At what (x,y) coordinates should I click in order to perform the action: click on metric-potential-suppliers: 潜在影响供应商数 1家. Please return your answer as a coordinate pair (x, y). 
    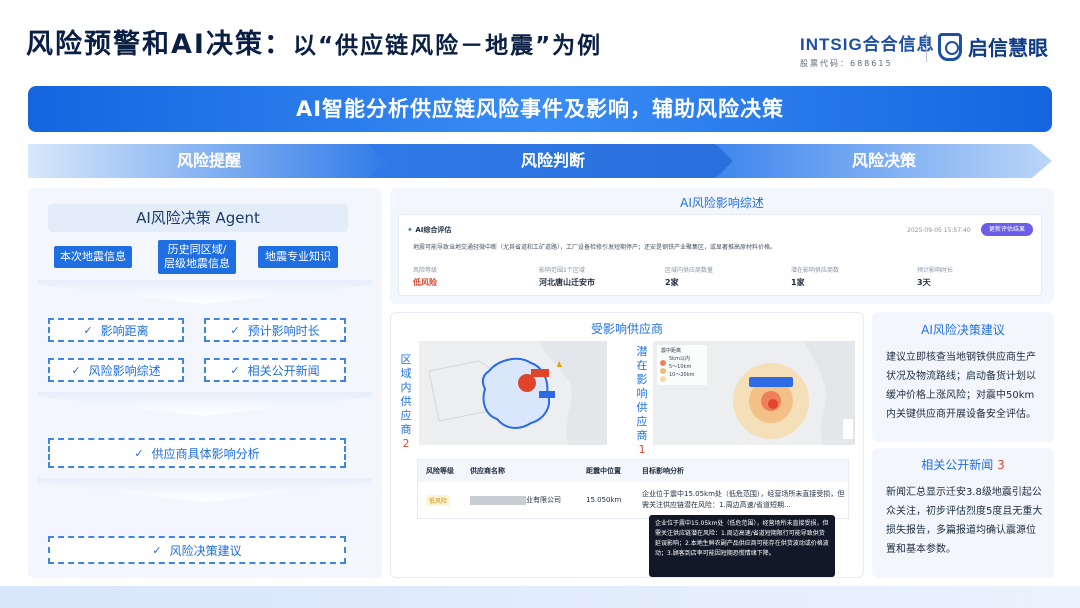
    Looking at the image, I should click on (815, 276).